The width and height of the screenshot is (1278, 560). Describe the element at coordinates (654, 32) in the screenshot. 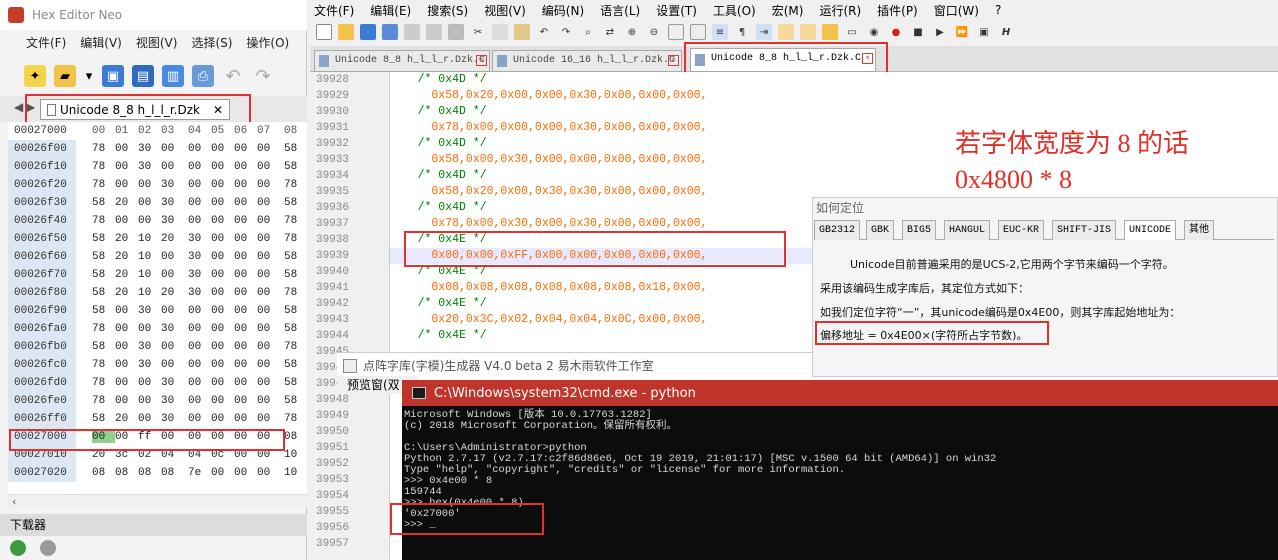

I see `zoom-out-icon: ⊖` at that location.